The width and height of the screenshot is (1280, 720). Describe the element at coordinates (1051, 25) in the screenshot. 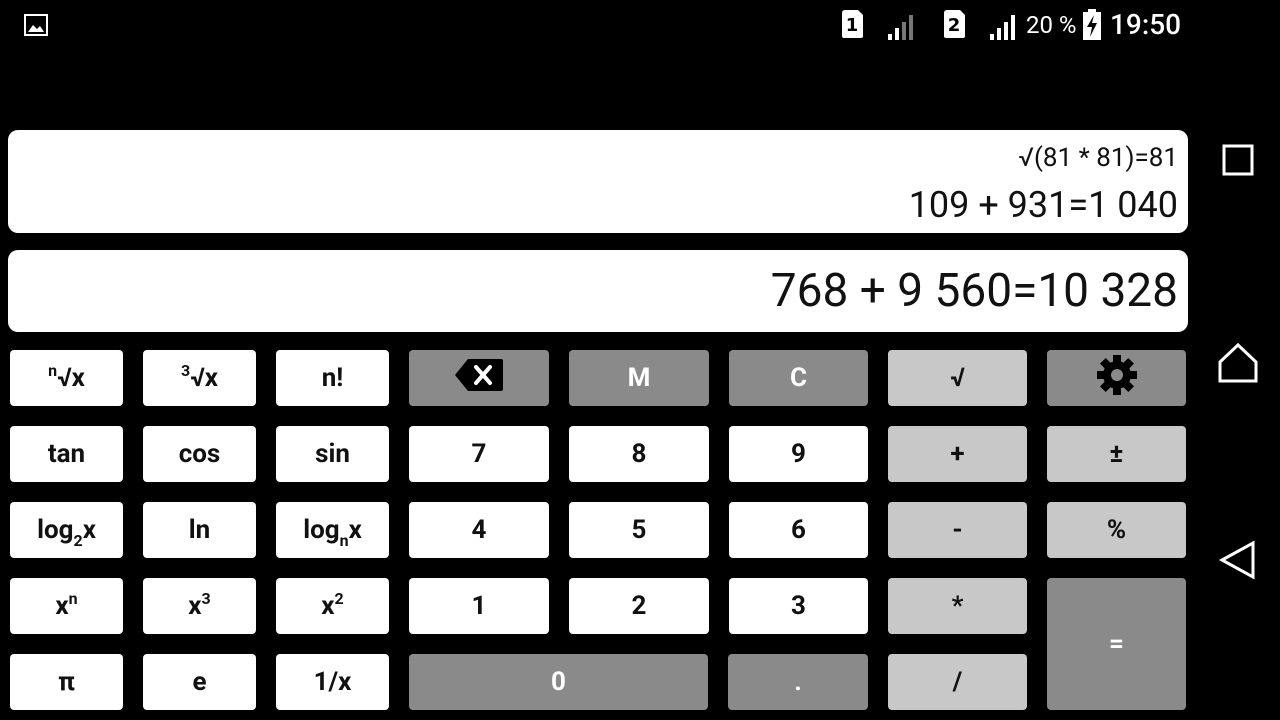

I see `battery-percent: 20 %` at that location.